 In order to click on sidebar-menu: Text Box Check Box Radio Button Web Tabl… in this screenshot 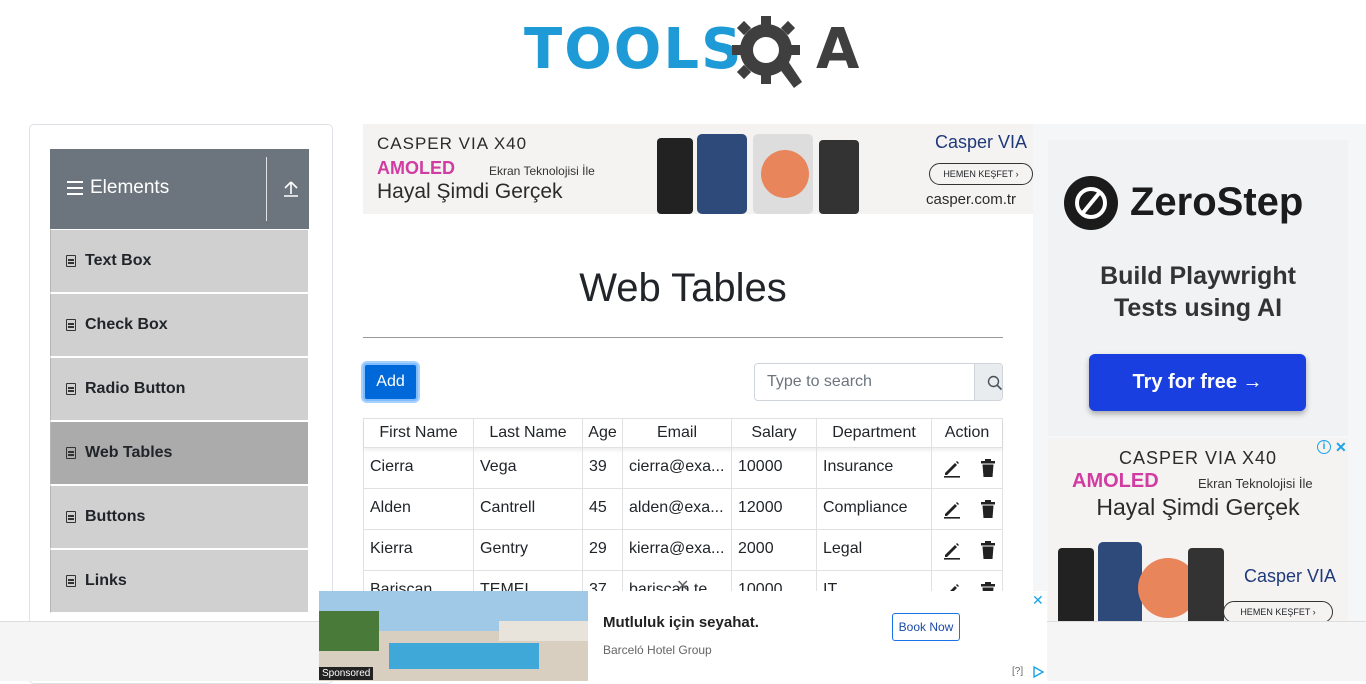, I will do `click(179, 421)`.